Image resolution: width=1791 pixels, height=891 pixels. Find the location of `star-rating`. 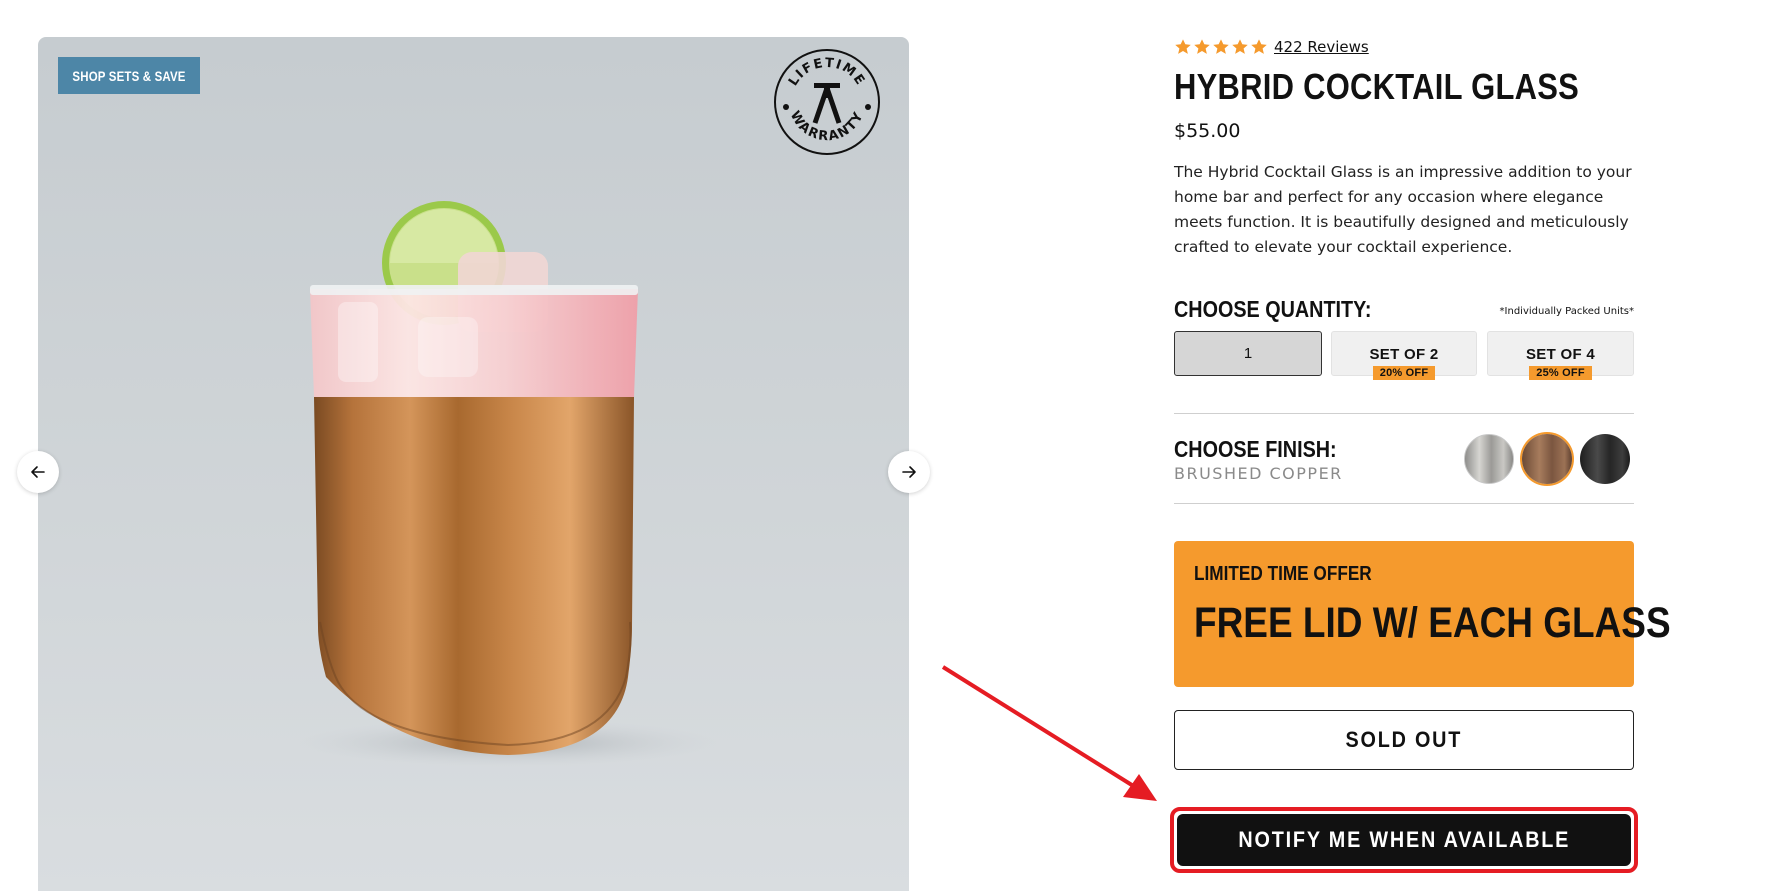

star-rating is located at coordinates (1221, 47).